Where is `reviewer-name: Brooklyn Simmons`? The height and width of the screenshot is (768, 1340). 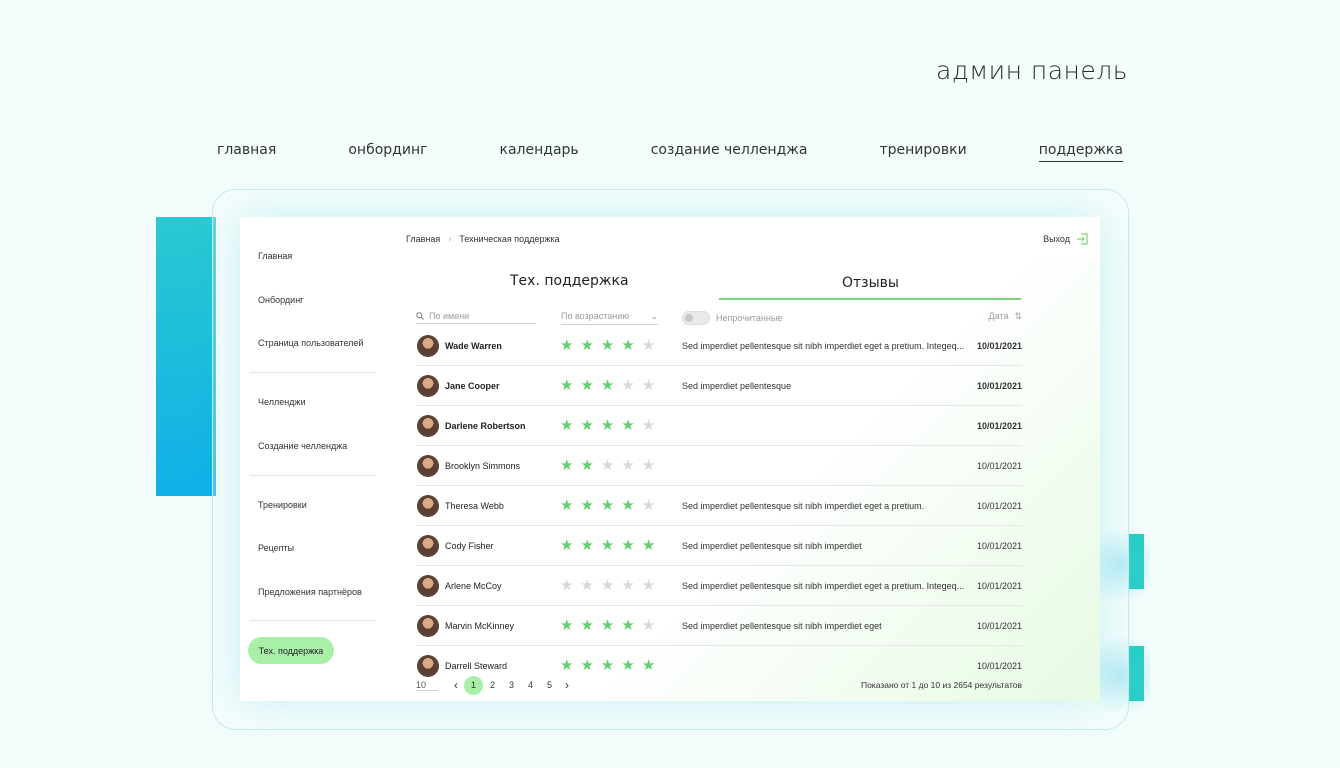
reviewer-name: Brooklyn Simmons is located at coordinates (483, 465).